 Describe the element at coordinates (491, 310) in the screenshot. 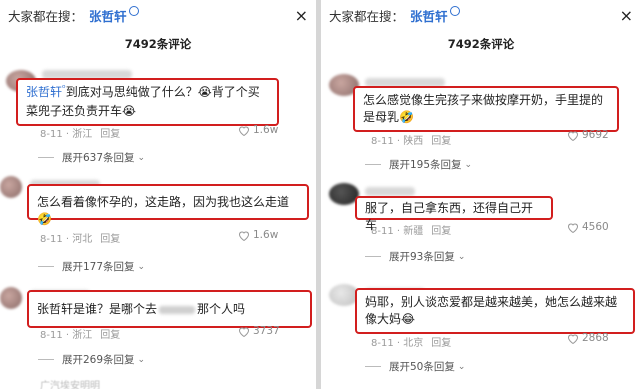

I see `comment-text: 妈耶，别人谈恋爱都是越来越美，她怎么越来越像大妈😂` at that location.